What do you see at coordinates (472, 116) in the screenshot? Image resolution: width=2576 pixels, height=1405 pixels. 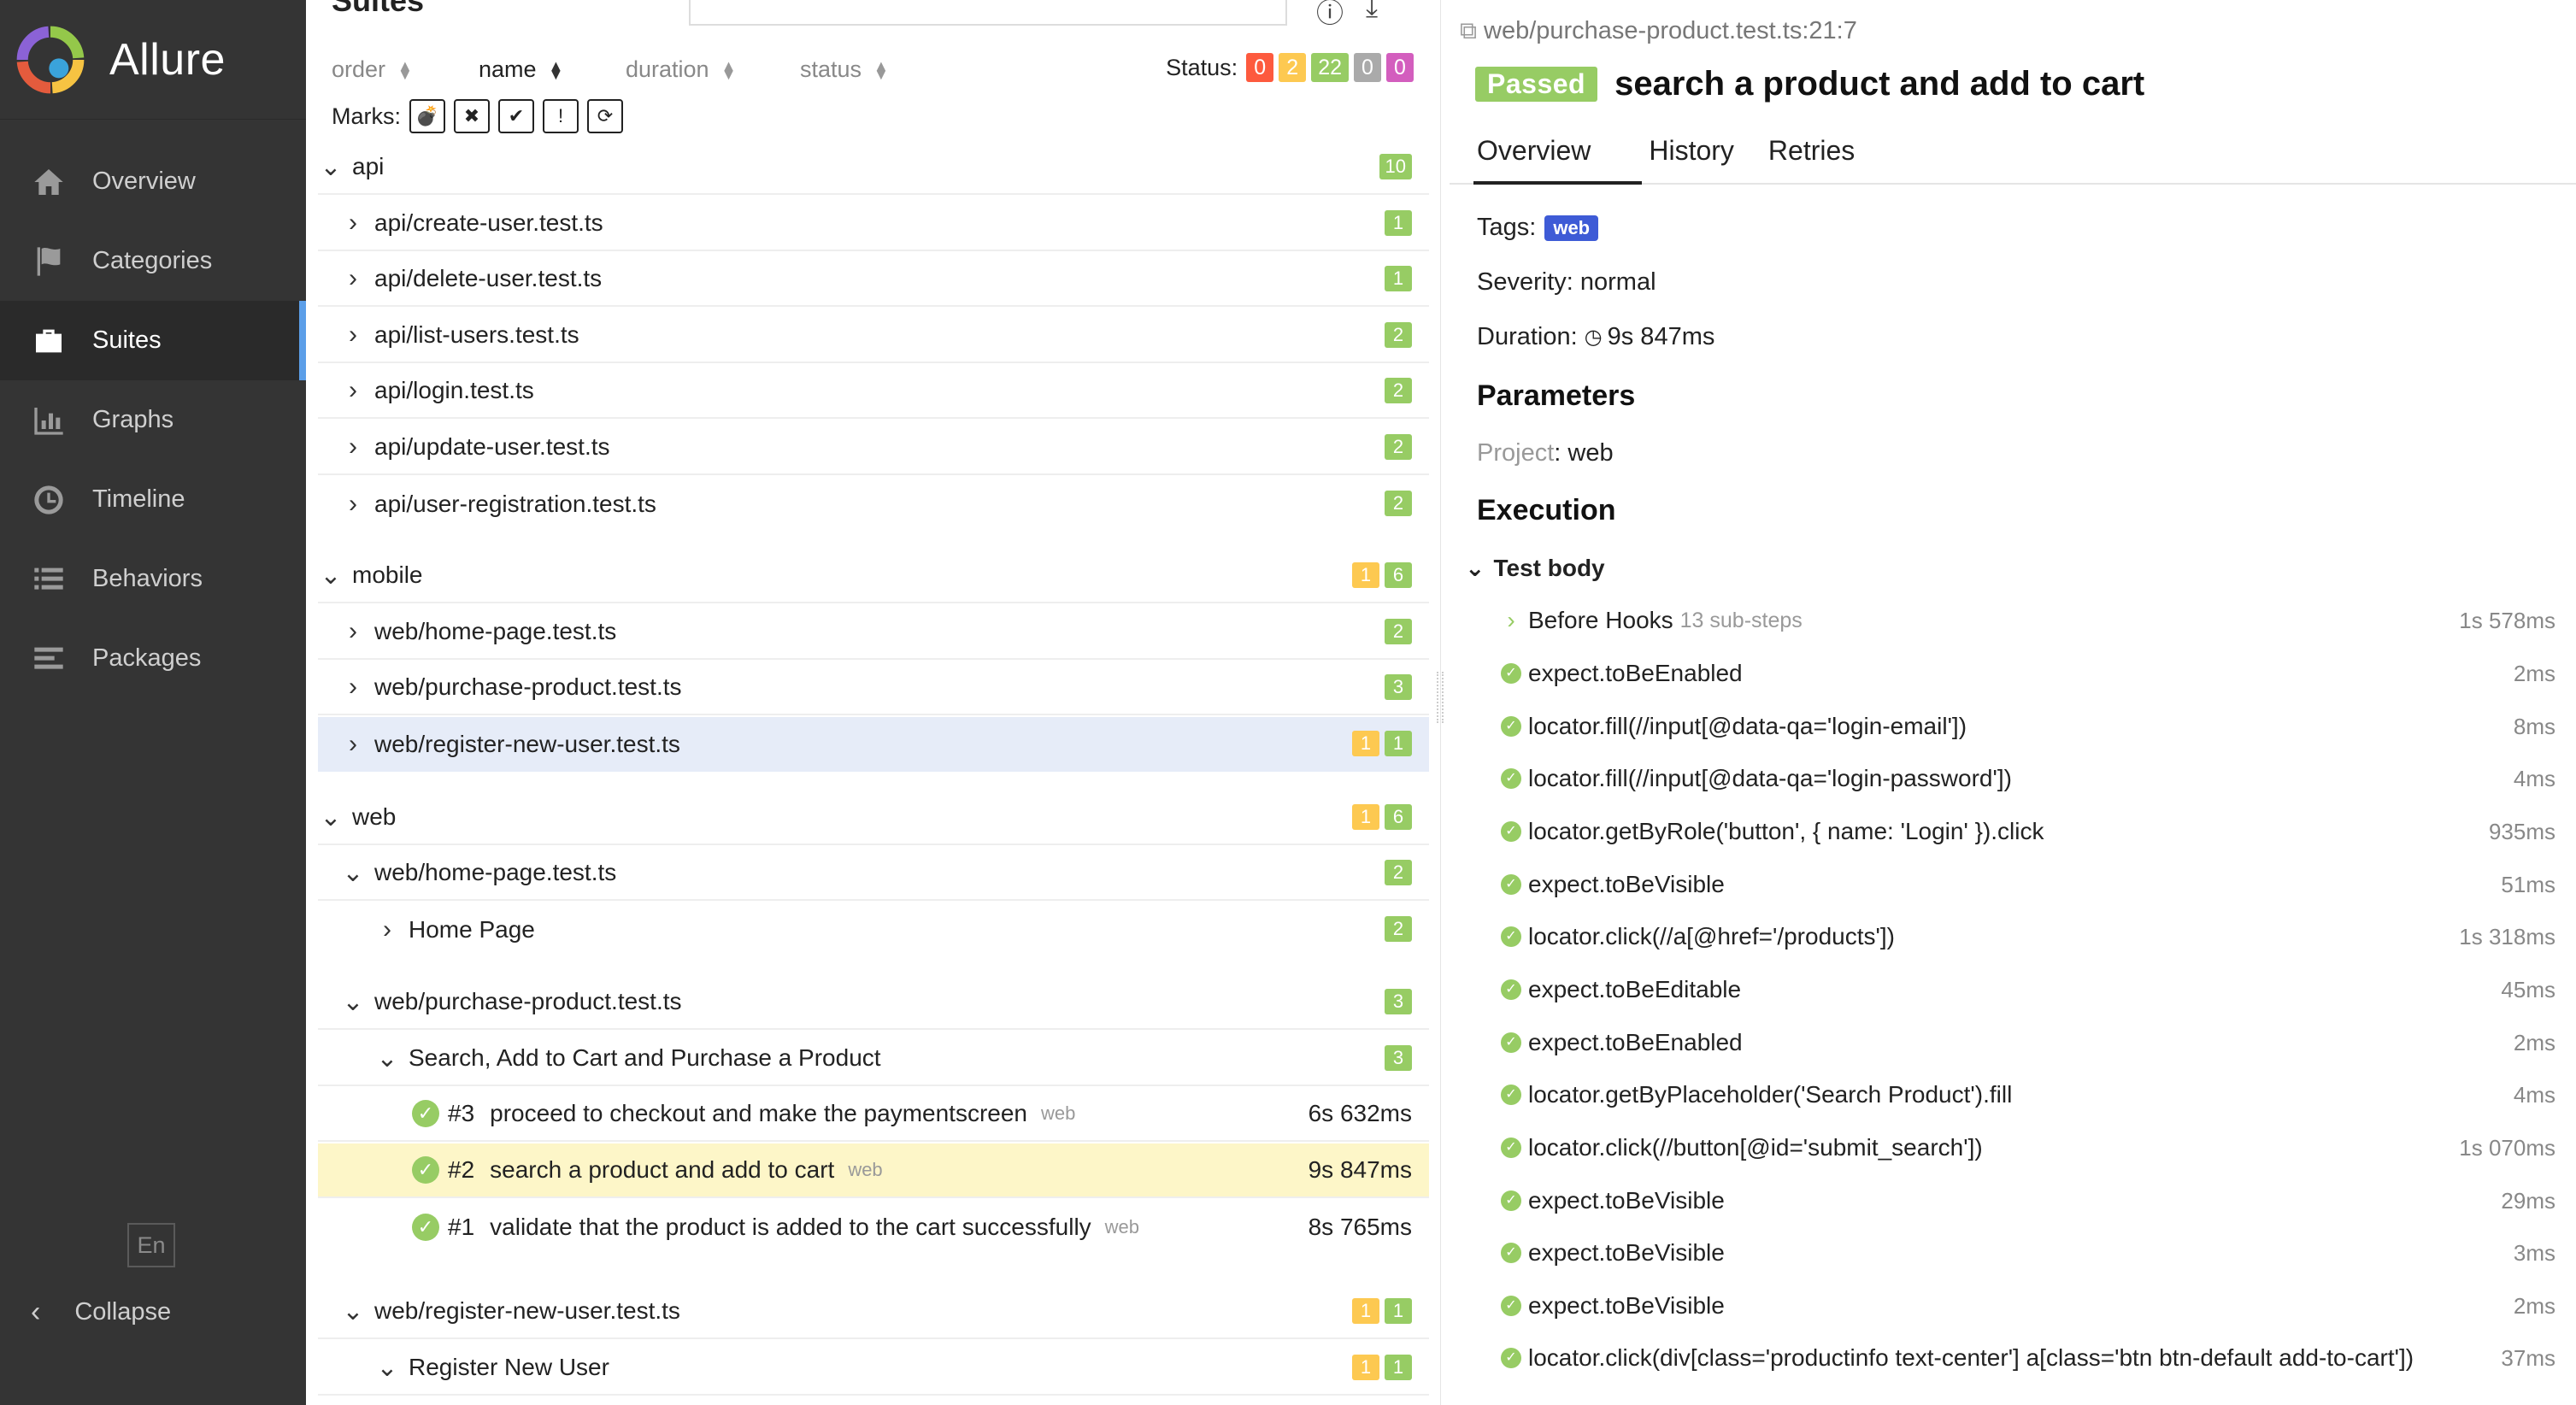 I see `new-failed-mark-icon: ✖` at bounding box center [472, 116].